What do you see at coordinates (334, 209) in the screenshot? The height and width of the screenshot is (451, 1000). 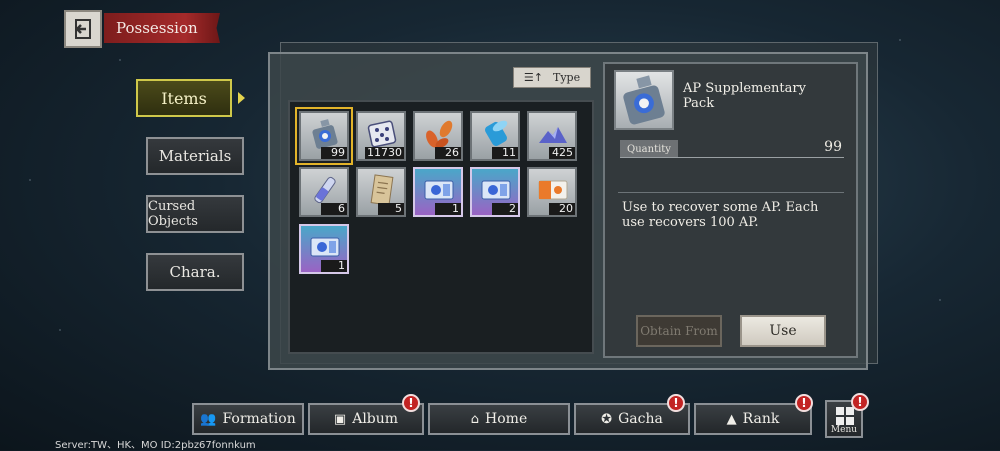 I see `item-quantity: 6` at bounding box center [334, 209].